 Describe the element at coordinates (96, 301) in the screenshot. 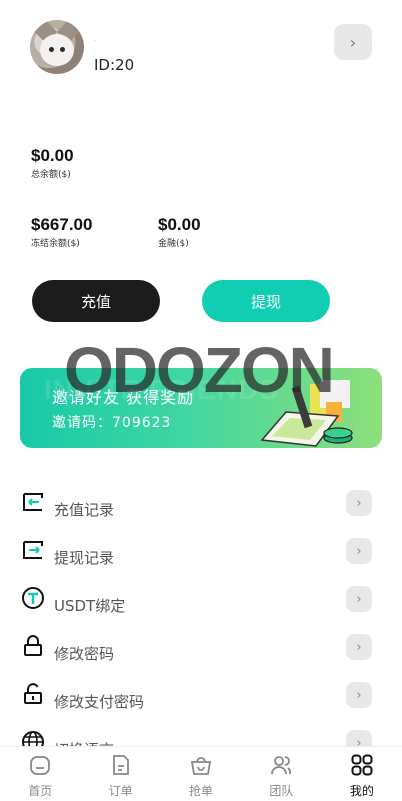

I see `recharge-button: 充值` at that location.